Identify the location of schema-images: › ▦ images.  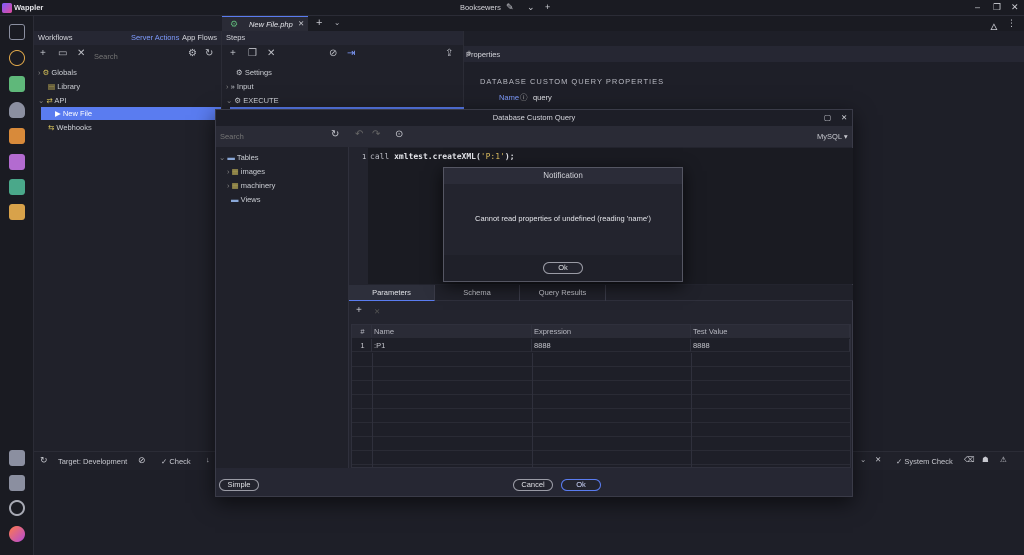
(246, 171).